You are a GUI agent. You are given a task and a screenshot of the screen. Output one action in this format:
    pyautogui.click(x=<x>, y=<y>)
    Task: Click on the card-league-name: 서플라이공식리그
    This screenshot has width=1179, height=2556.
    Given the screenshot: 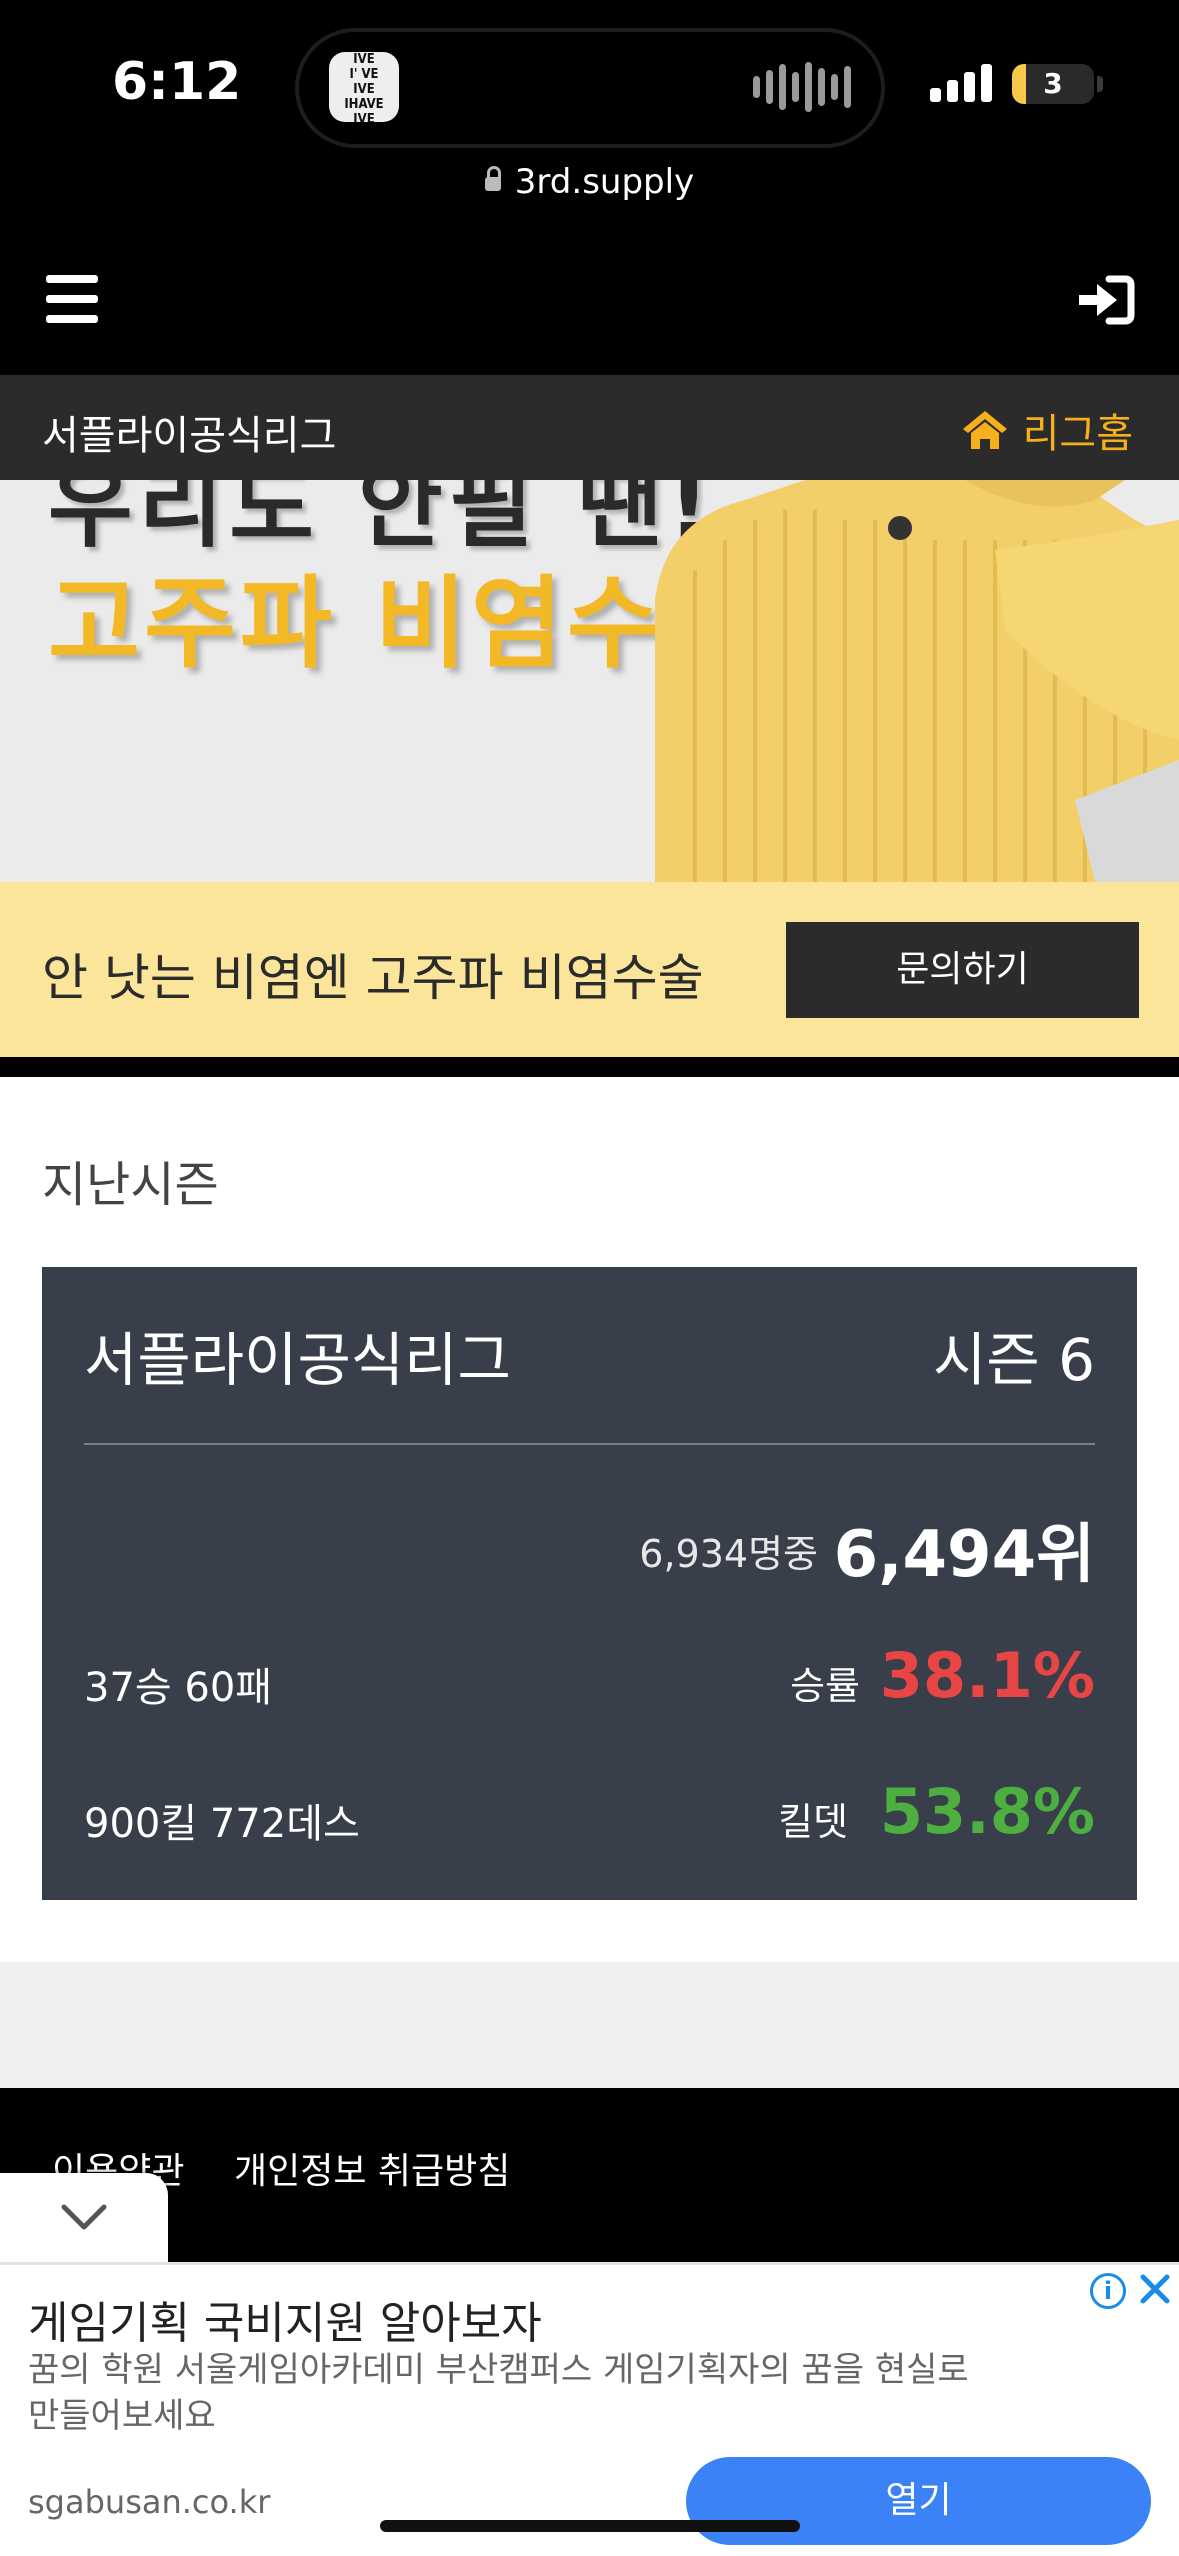 What is the action you would take?
    pyautogui.click(x=297, y=1360)
    